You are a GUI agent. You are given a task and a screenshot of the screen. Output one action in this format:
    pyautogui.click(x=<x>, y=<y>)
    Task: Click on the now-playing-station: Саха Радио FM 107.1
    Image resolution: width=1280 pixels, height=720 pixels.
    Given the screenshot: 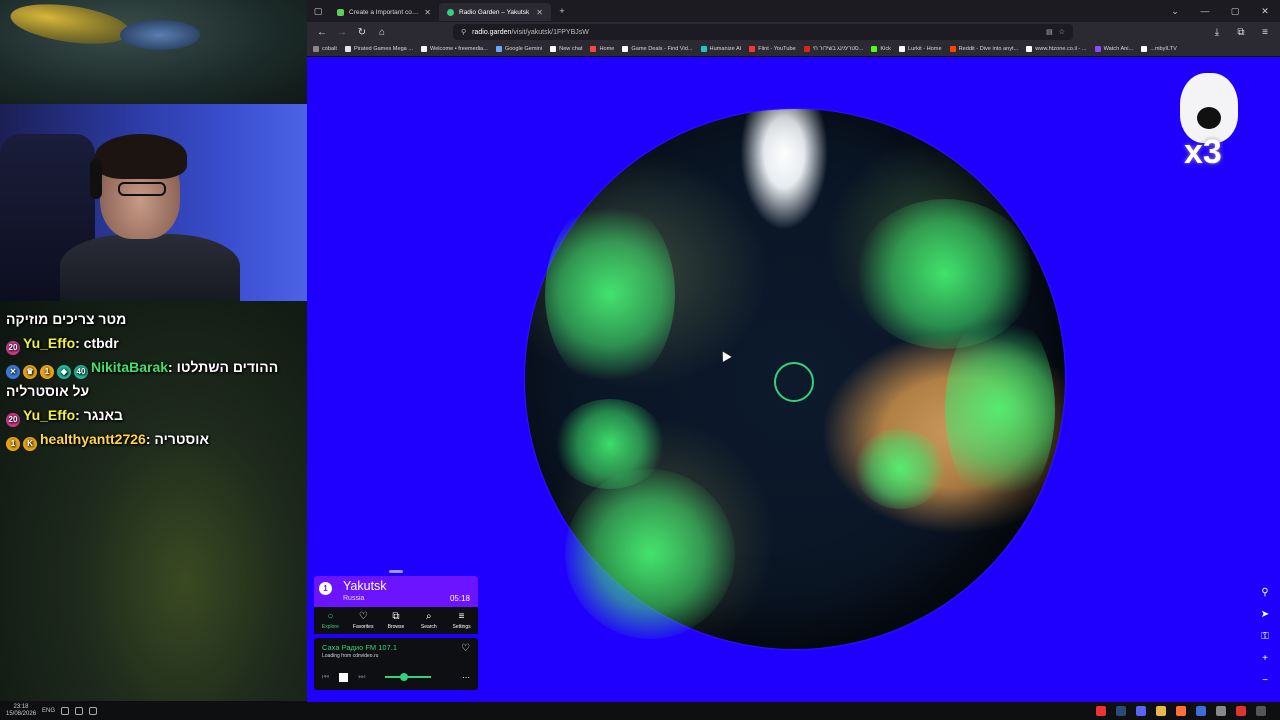 What is the action you would take?
    pyautogui.click(x=359, y=647)
    